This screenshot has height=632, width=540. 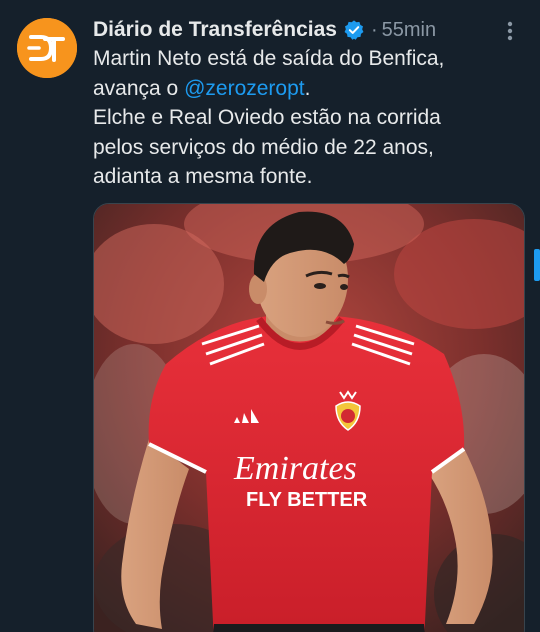 What do you see at coordinates (215, 30) in the screenshot?
I see `author-name: Diário de Transferências` at bounding box center [215, 30].